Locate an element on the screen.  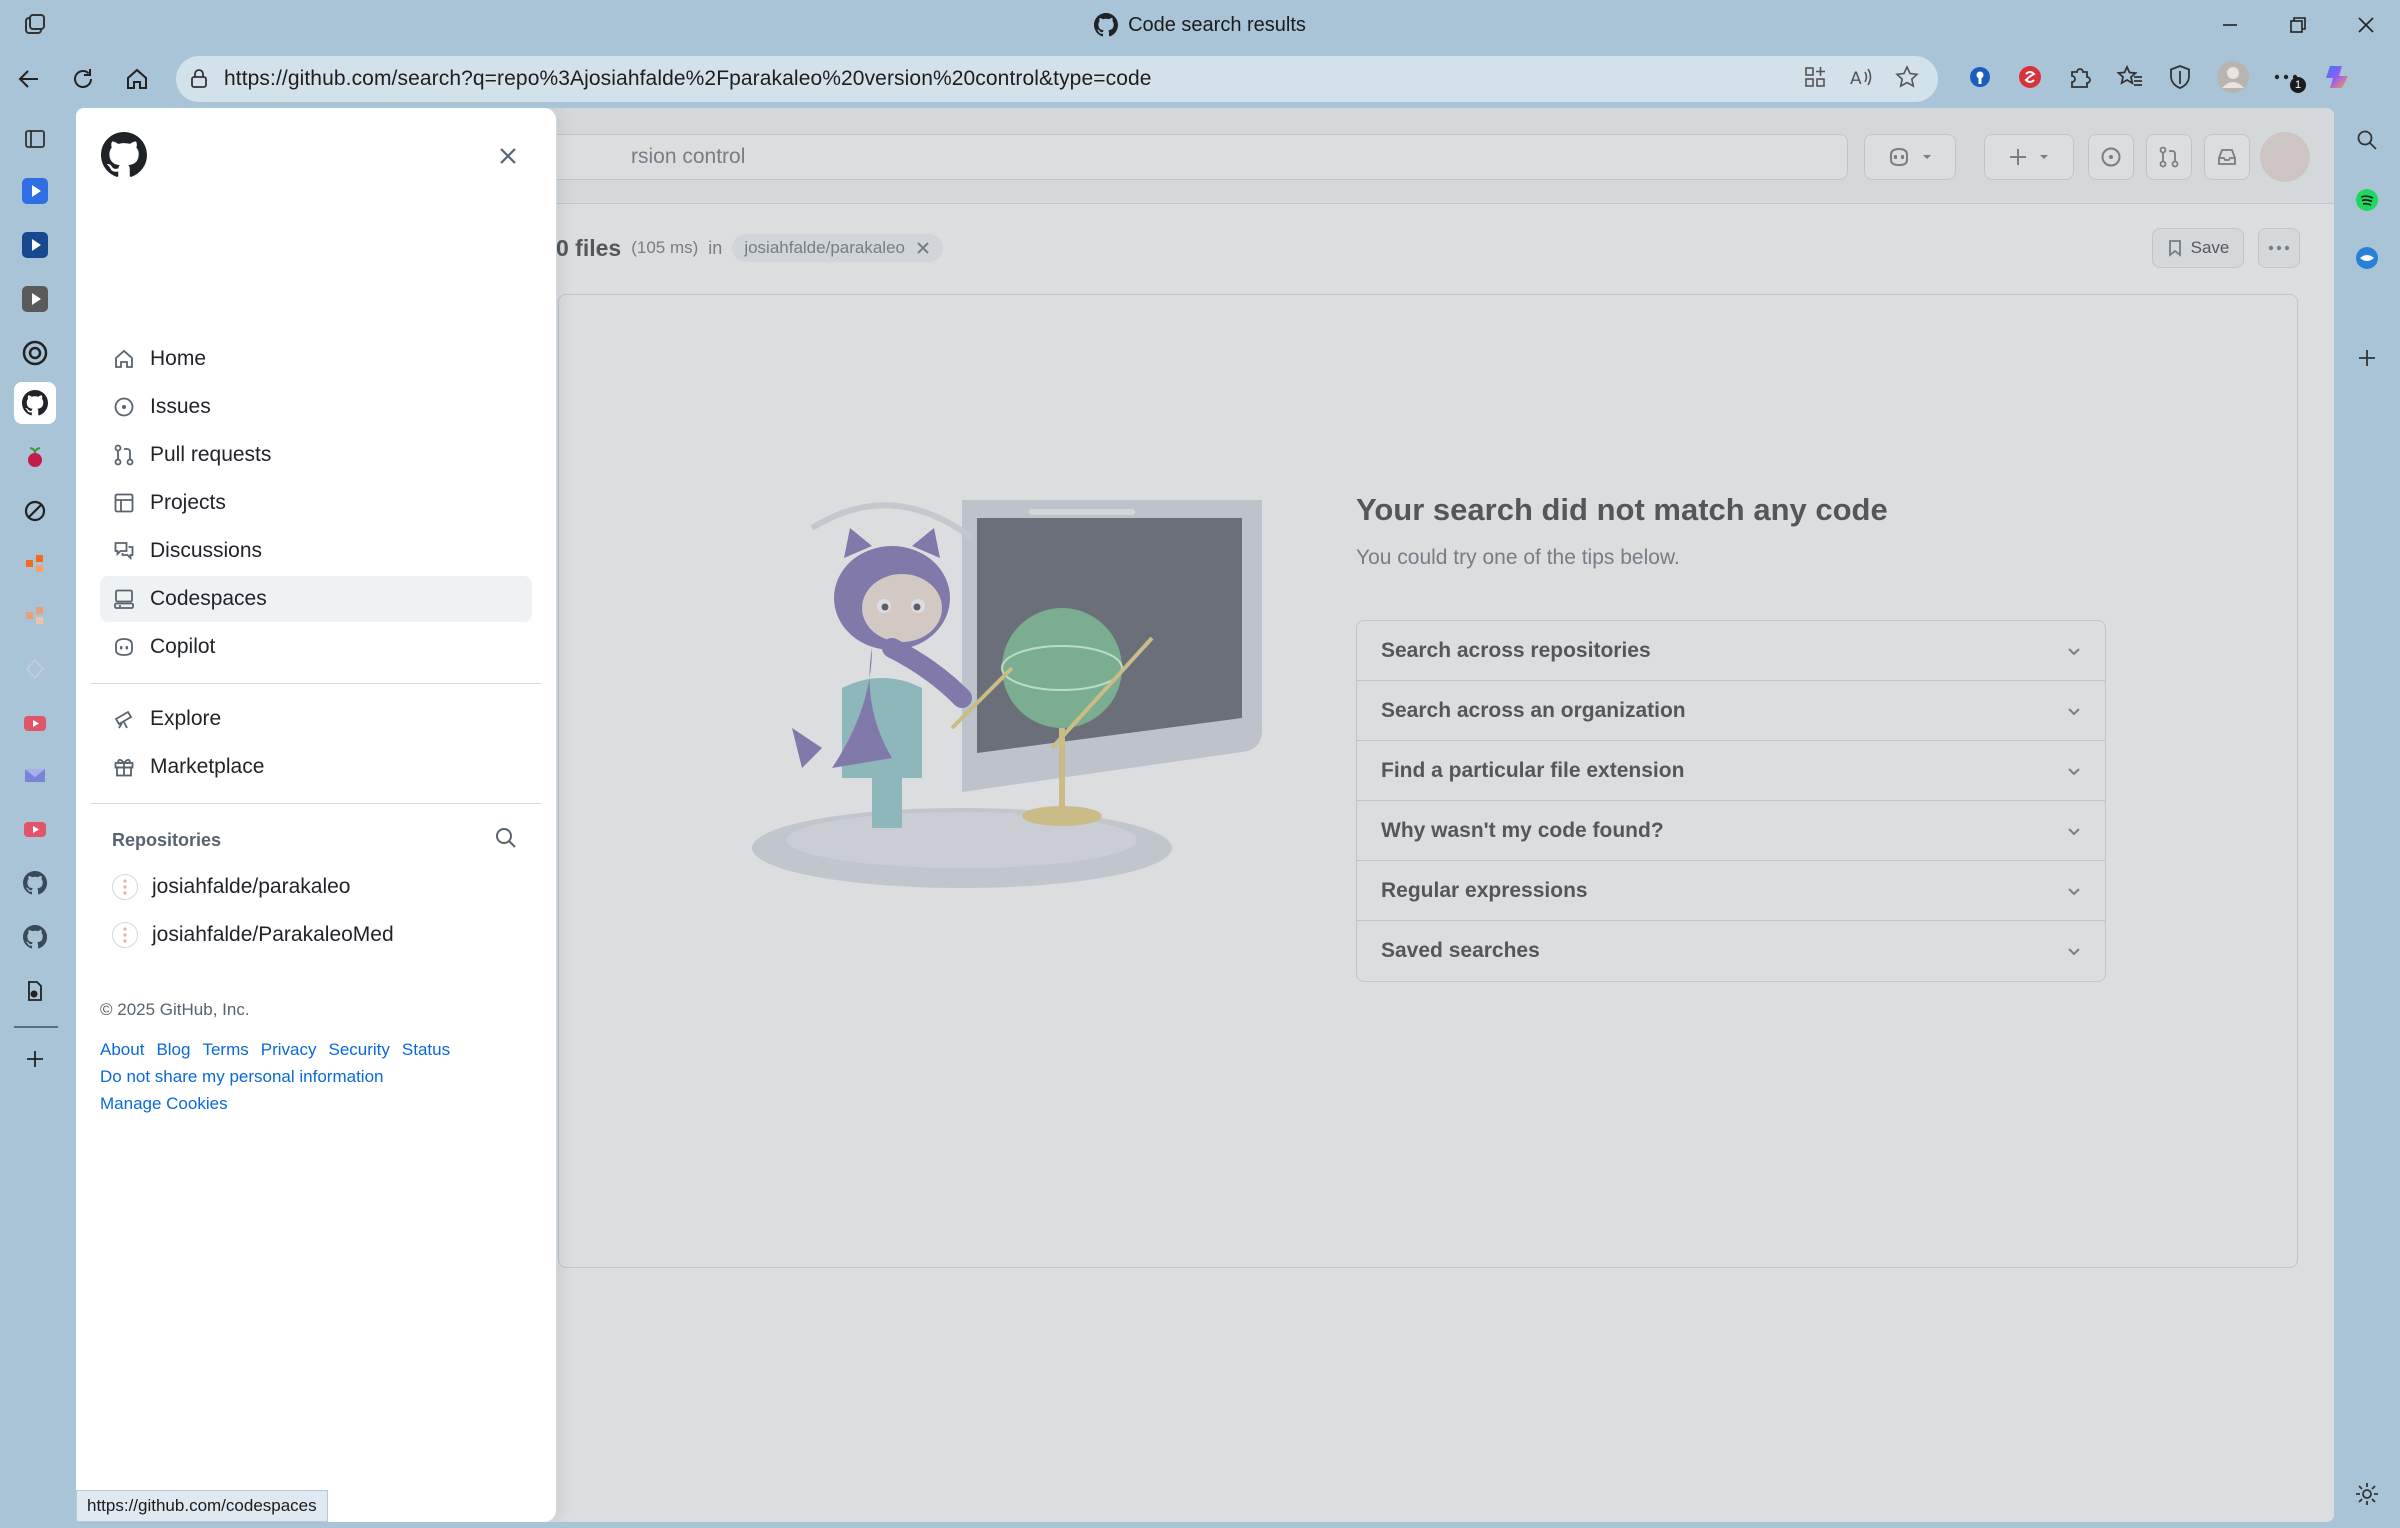
footer-link-privacy: Privacy is located at coordinates (289, 1049).